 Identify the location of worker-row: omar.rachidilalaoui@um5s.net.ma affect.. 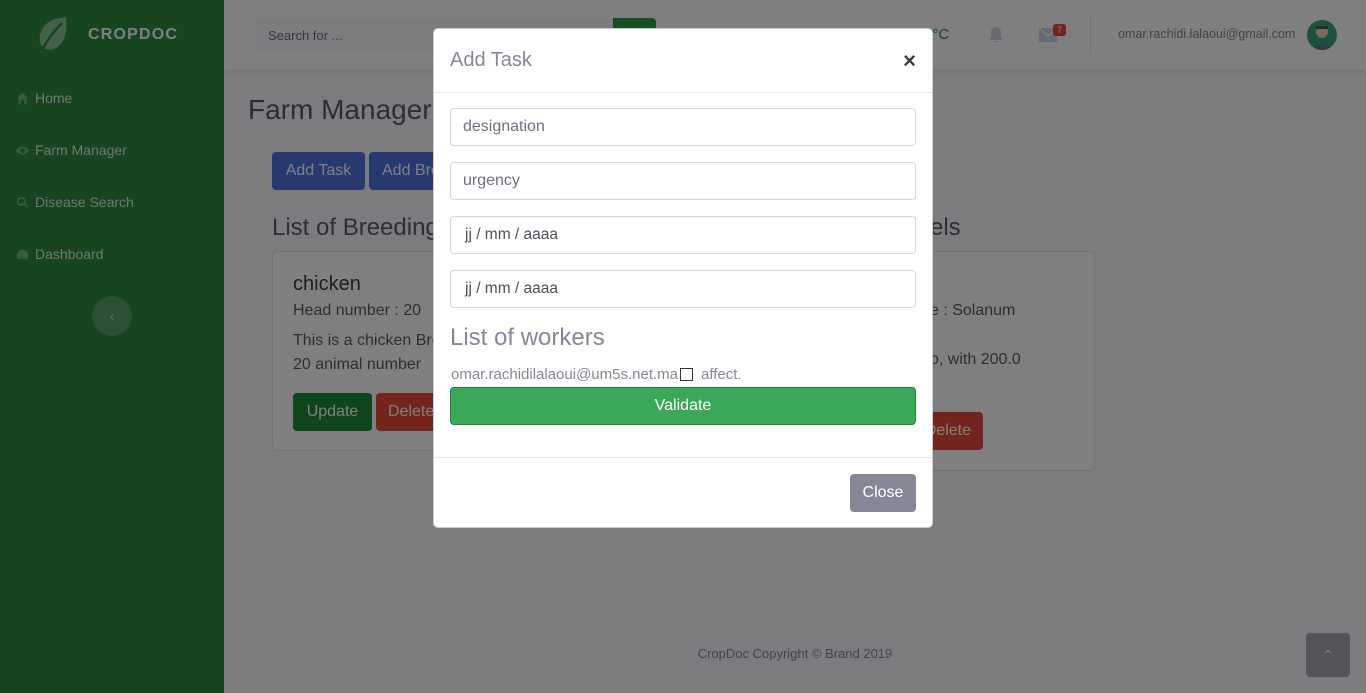
(596, 374).